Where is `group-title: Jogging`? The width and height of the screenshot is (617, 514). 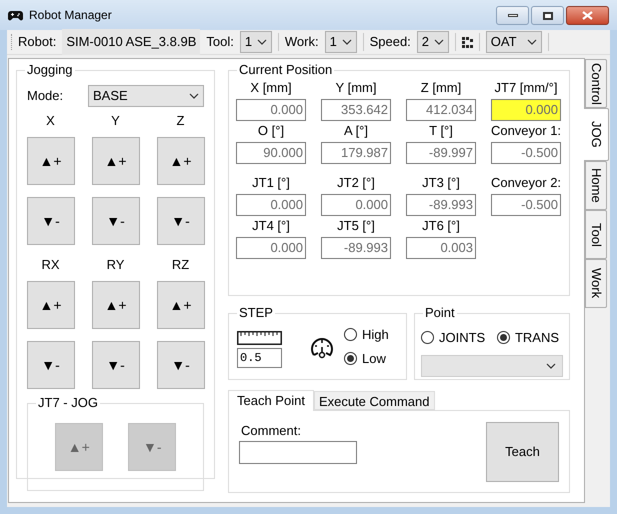
group-title: Jogging is located at coordinates (50, 70).